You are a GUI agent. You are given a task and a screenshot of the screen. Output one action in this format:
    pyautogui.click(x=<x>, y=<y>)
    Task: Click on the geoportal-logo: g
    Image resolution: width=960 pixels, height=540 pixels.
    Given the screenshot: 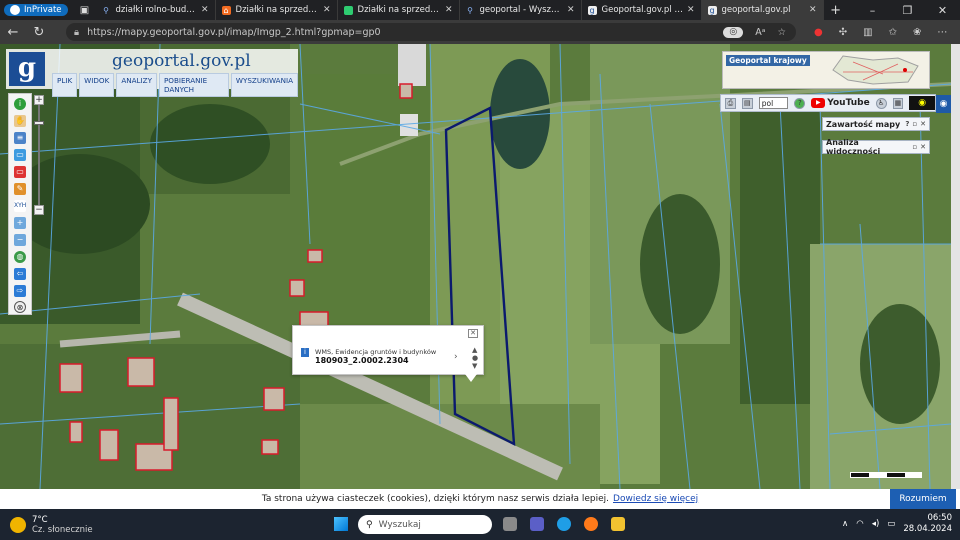 What is the action you would take?
    pyautogui.click(x=27, y=69)
    